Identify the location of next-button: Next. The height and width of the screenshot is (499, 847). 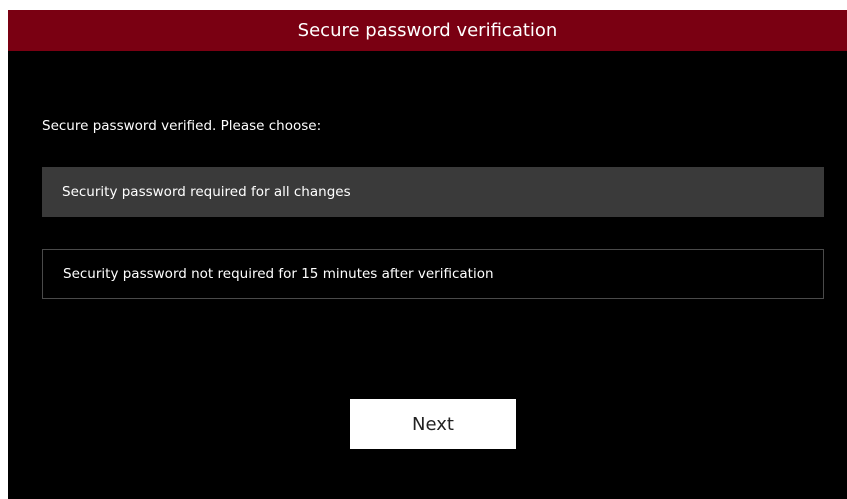
(433, 424).